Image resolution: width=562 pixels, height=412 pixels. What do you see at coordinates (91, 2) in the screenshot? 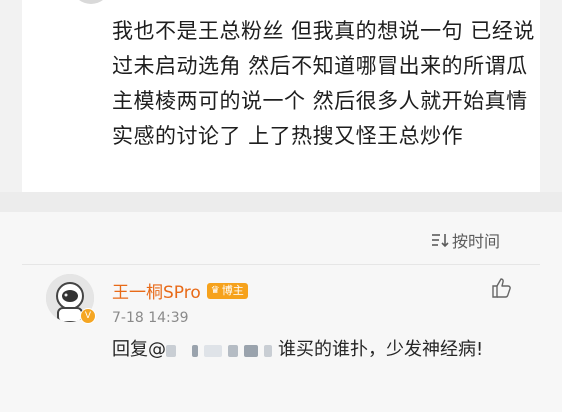
I see `poster-avatar` at bounding box center [91, 2].